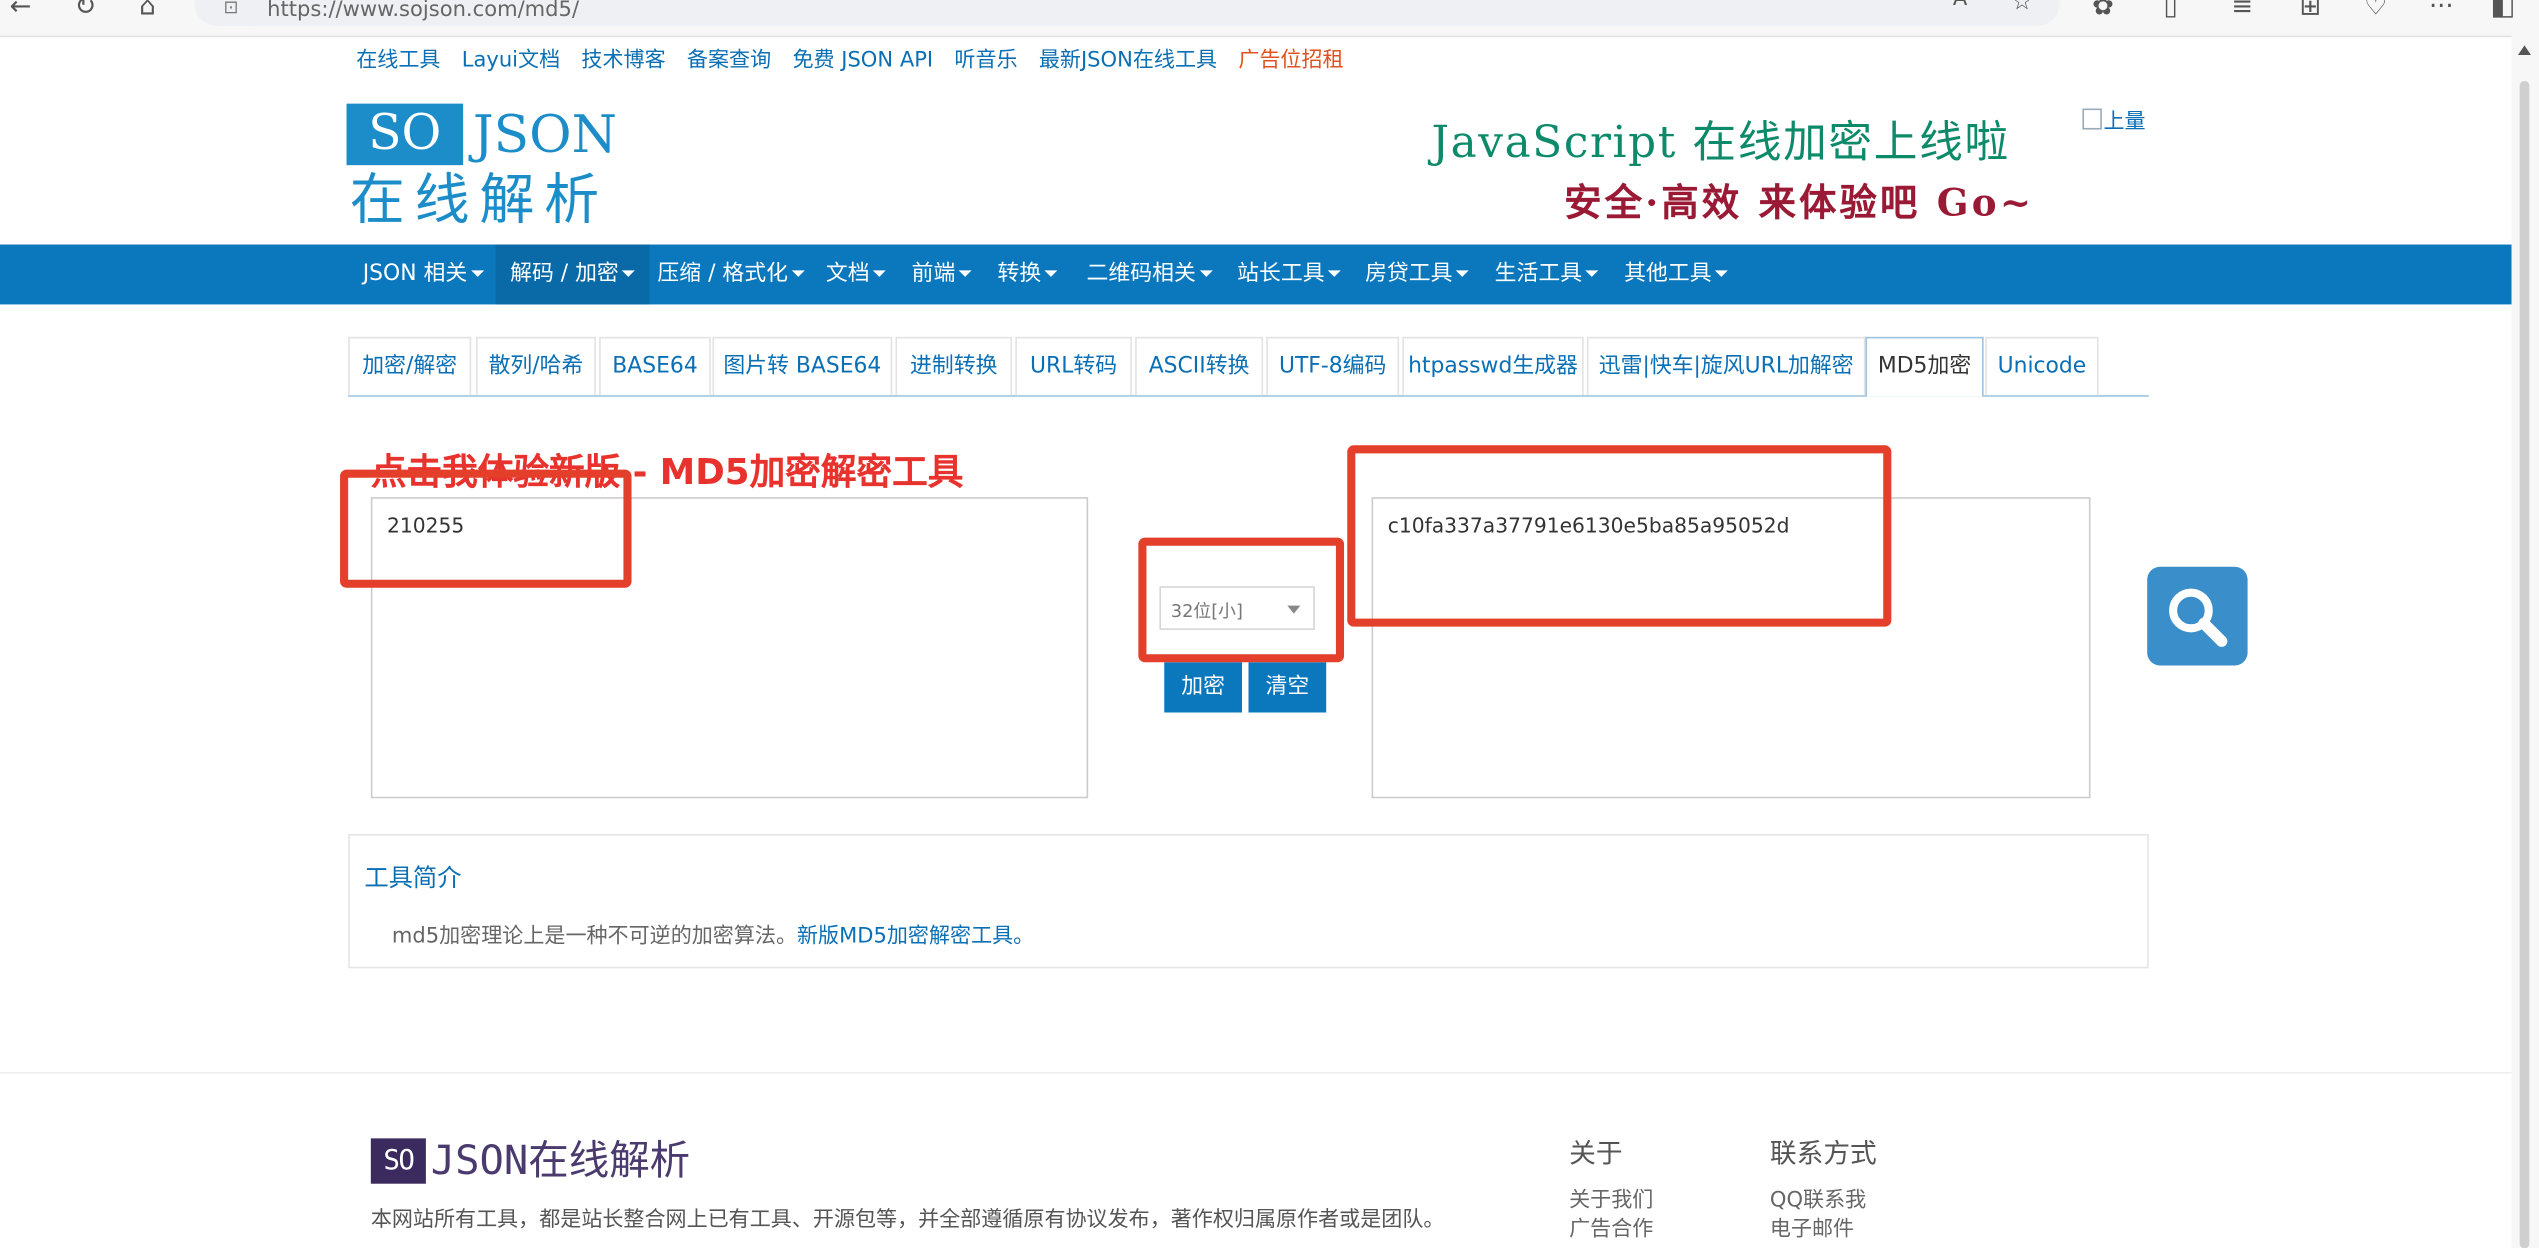 The height and width of the screenshot is (1248, 2539). What do you see at coordinates (1127, 13) in the screenshot?
I see `address-bar: ⊡ https://www.sojson.com/md5/ A ☆` at bounding box center [1127, 13].